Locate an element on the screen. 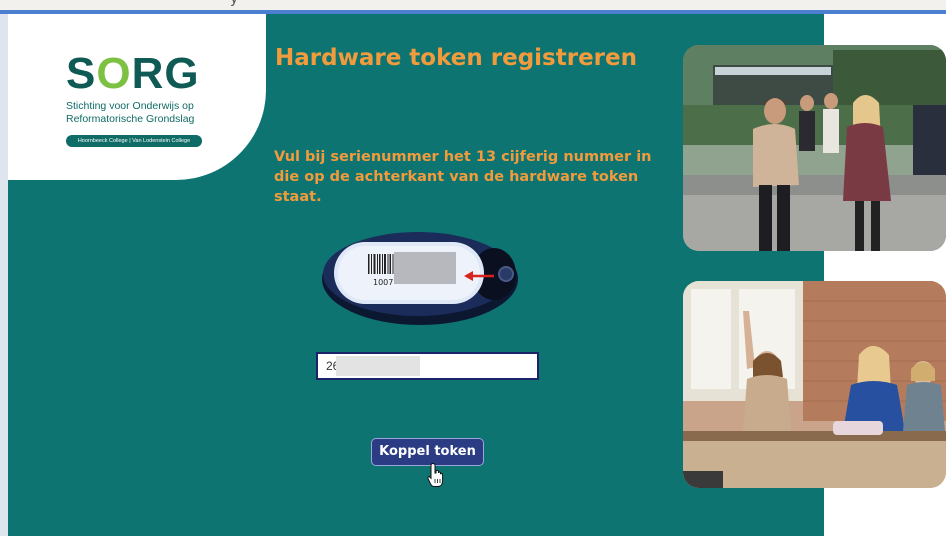  serial-redaction is located at coordinates (378, 366).